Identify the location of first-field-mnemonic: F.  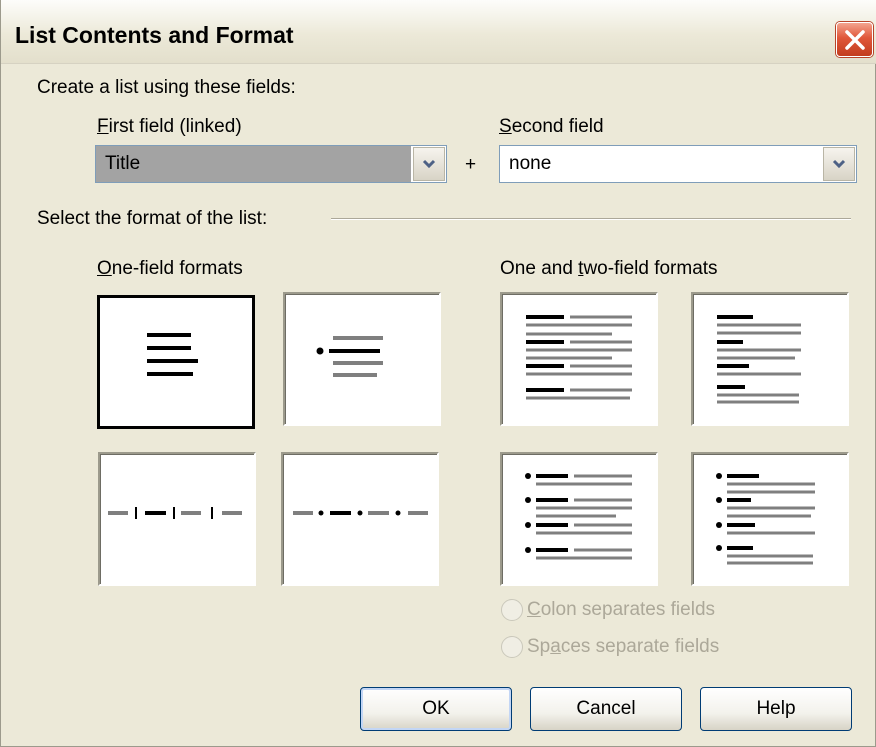
(103, 126).